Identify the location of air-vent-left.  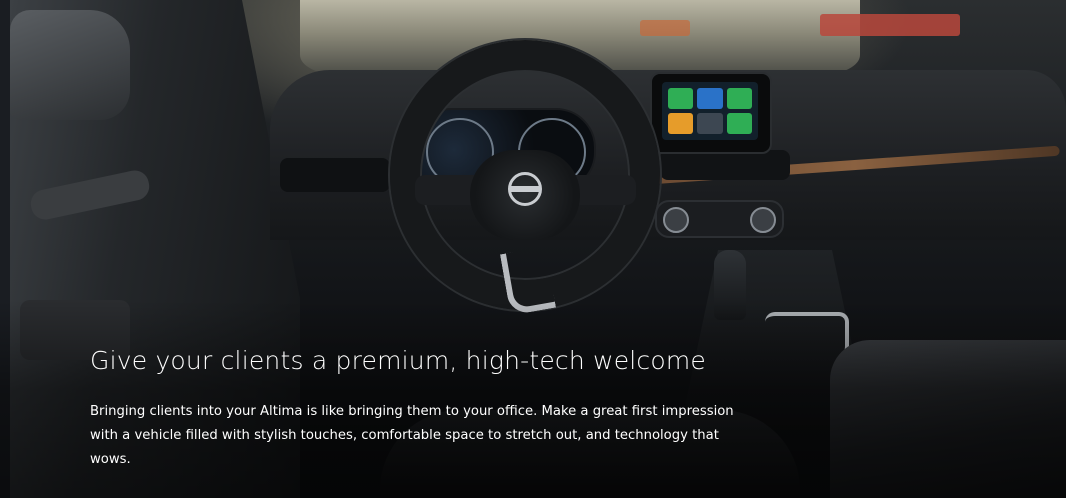
(335, 175).